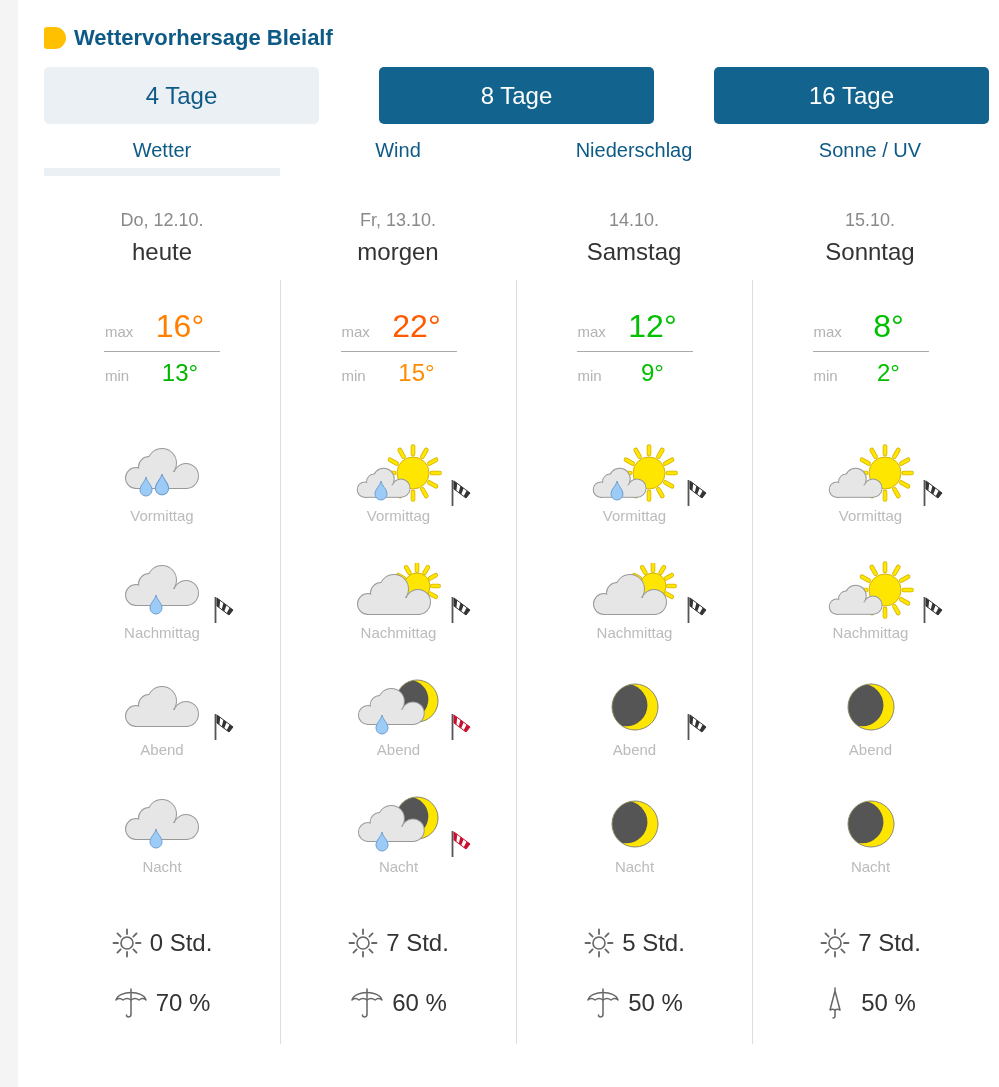 The width and height of the screenshot is (999, 1087). Describe the element at coordinates (181, 943) in the screenshot. I see `sunshine-hours: 0 Std.` at that location.